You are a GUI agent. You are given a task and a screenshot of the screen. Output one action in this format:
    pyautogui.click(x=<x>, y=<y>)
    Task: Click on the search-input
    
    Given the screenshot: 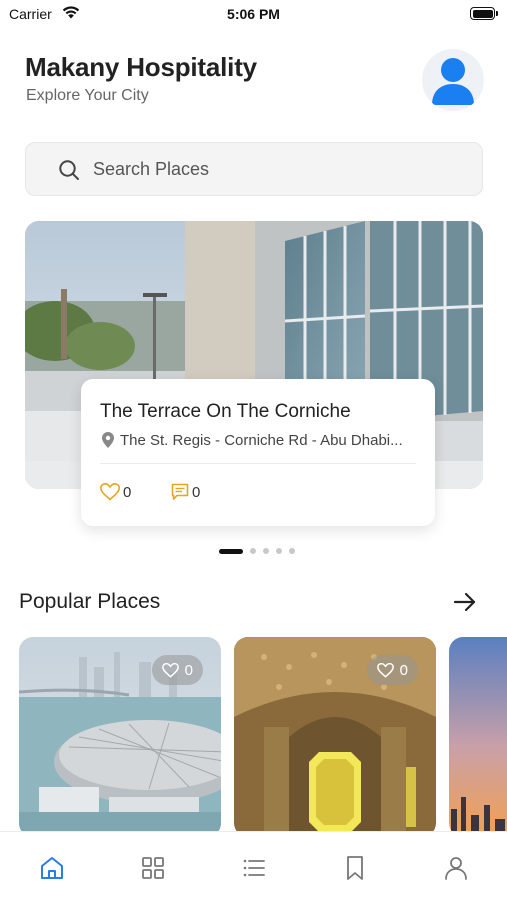 What is the action you would take?
    pyautogui.click(x=273, y=169)
    